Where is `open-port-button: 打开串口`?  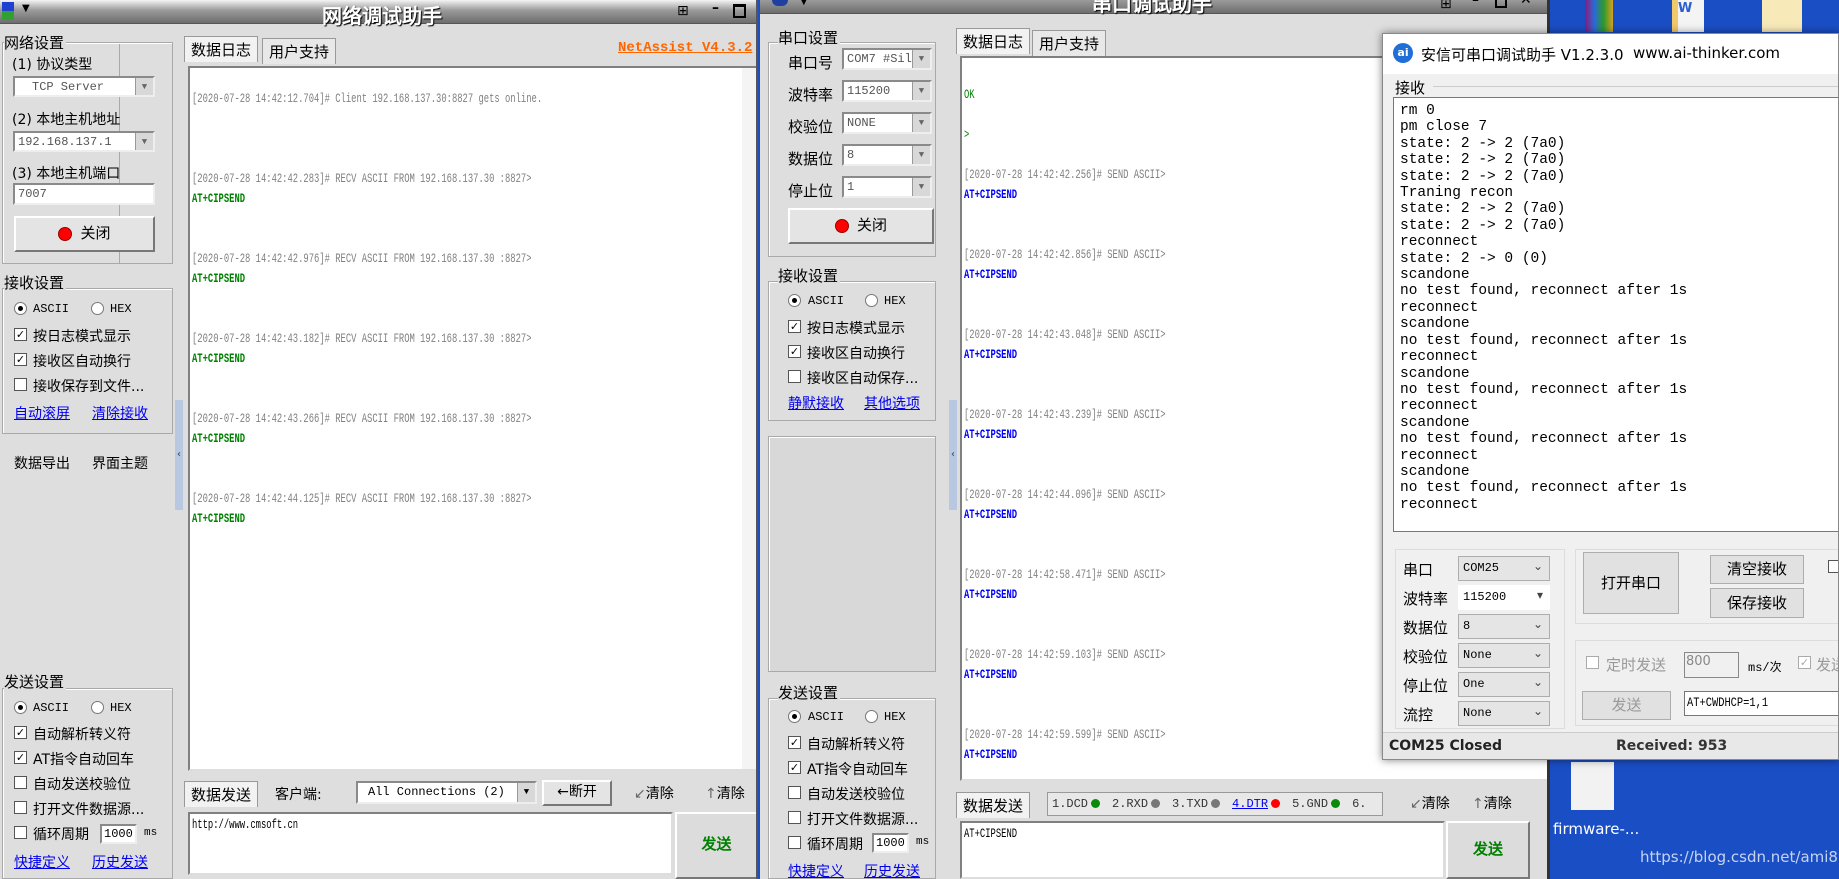 open-port-button: 打开串口 is located at coordinates (1631, 583).